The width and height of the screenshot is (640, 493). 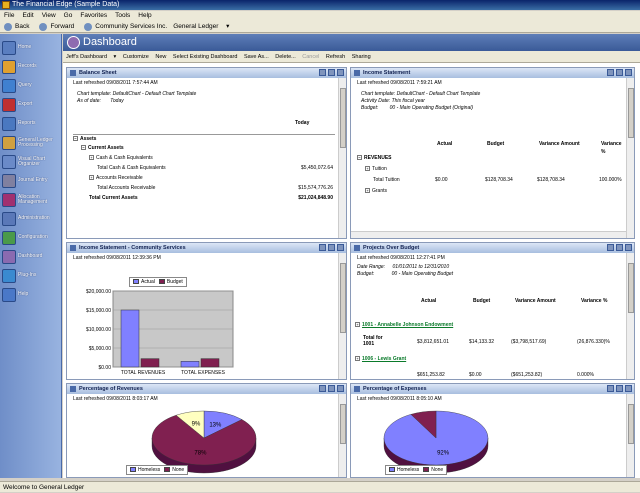 What do you see at coordinates (27, 66) in the screenshot?
I see `sidebar-item-label: Records` at bounding box center [27, 66].